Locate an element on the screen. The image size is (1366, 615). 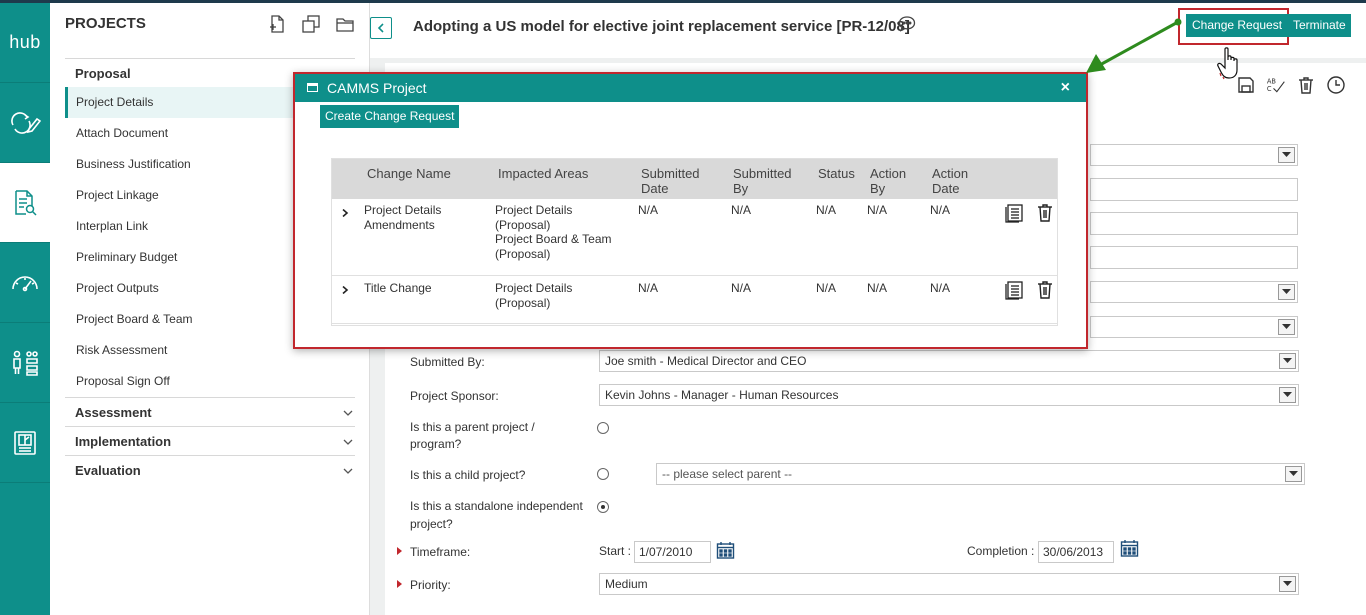
rail-item-people-chart is located at coordinates (25, 363).